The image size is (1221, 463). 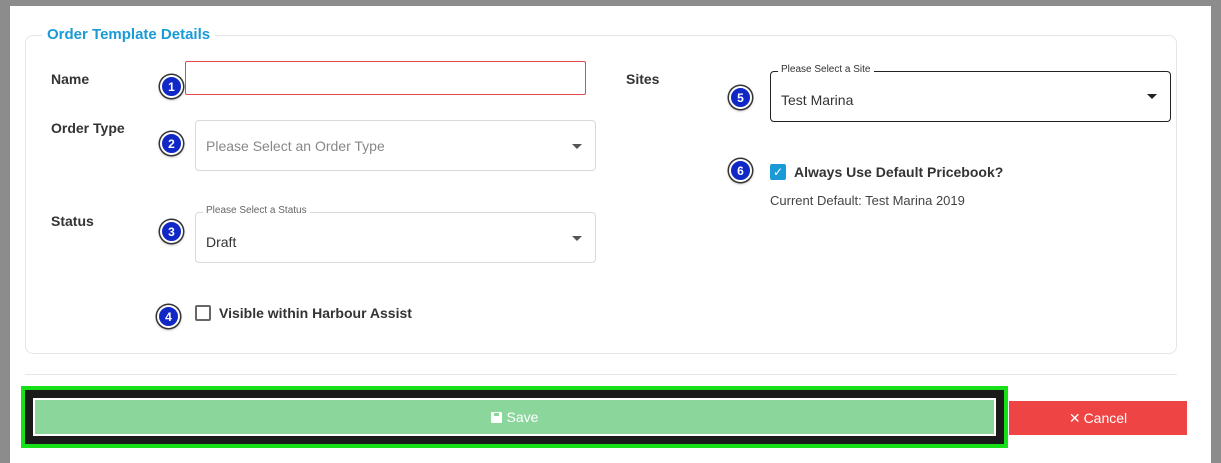 I want to click on save-button: Save, so click(x=514, y=417).